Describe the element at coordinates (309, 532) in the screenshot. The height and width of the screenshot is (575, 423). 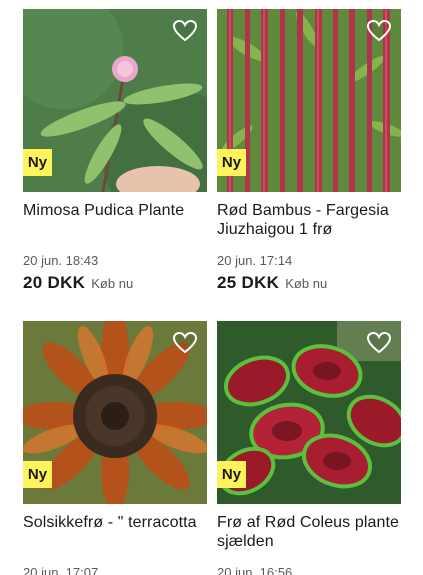
I see `listing-title: Frø af Rød Coleus plante sjælden` at that location.